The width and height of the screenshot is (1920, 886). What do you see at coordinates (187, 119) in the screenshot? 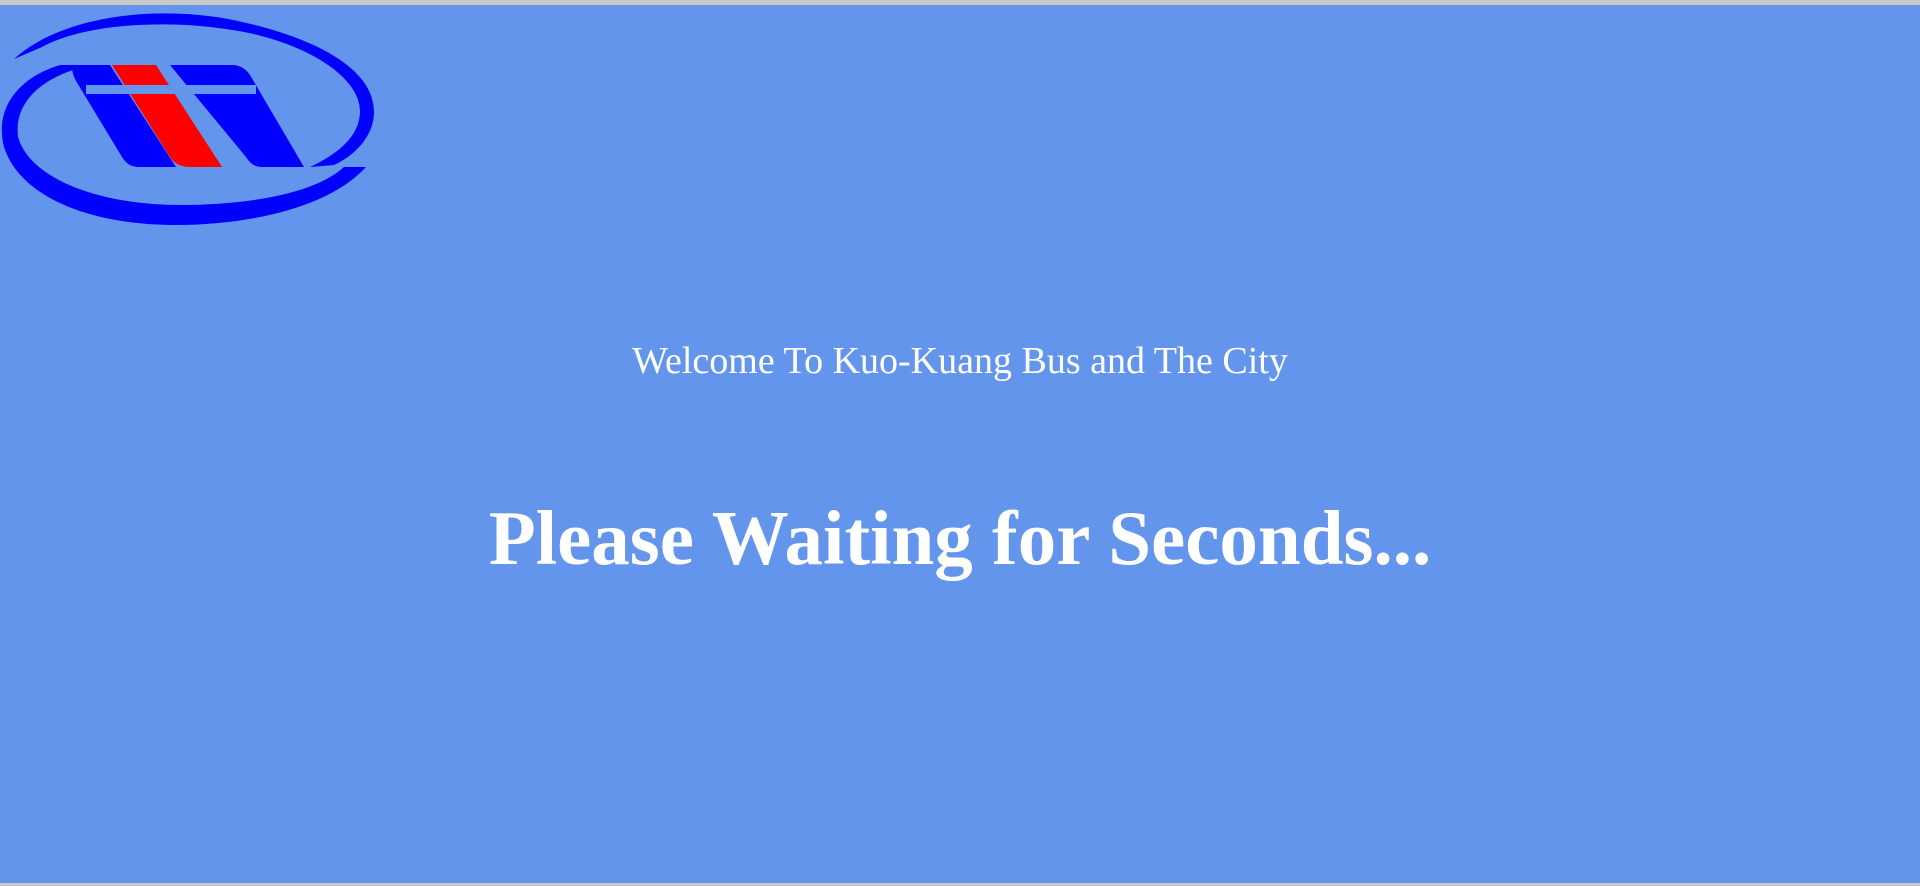
I see `kuo-kuang-logo-icon` at bounding box center [187, 119].